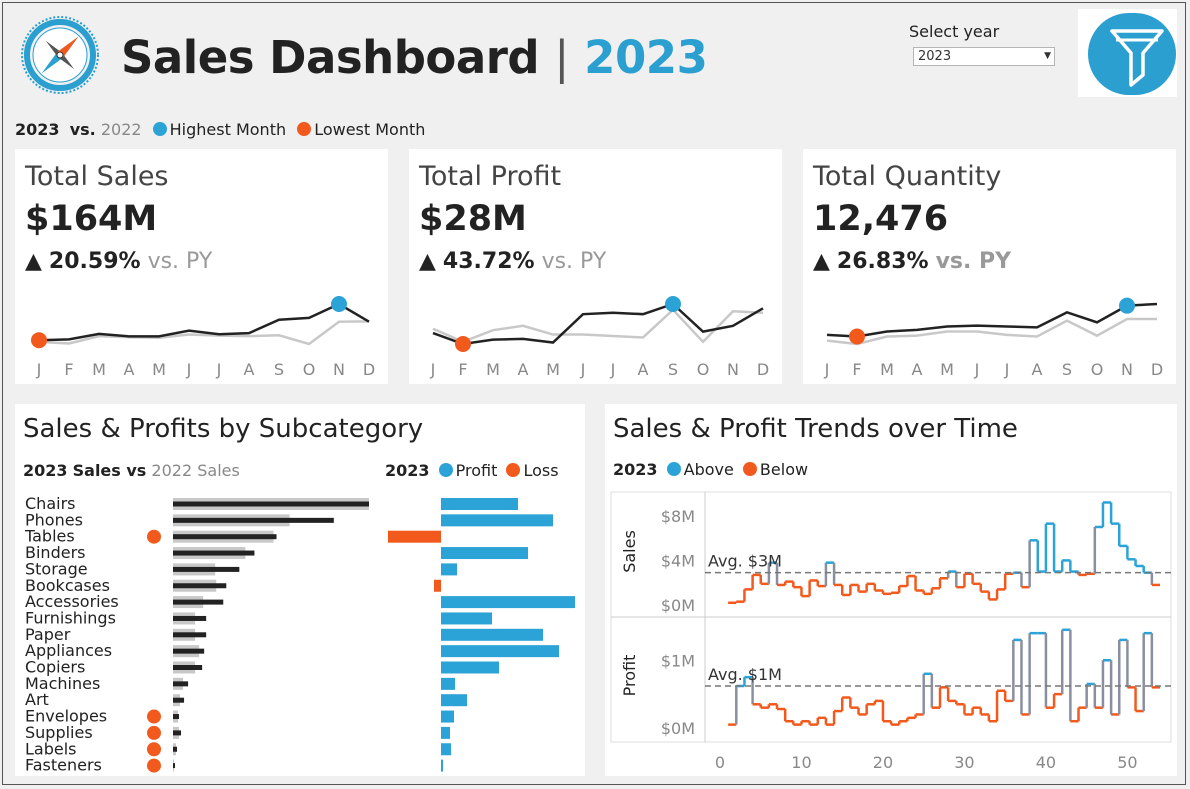 This screenshot has width=1190, height=789. Describe the element at coordinates (94, 261) in the screenshot. I see `kpi-change-pct: 20.59%` at that location.